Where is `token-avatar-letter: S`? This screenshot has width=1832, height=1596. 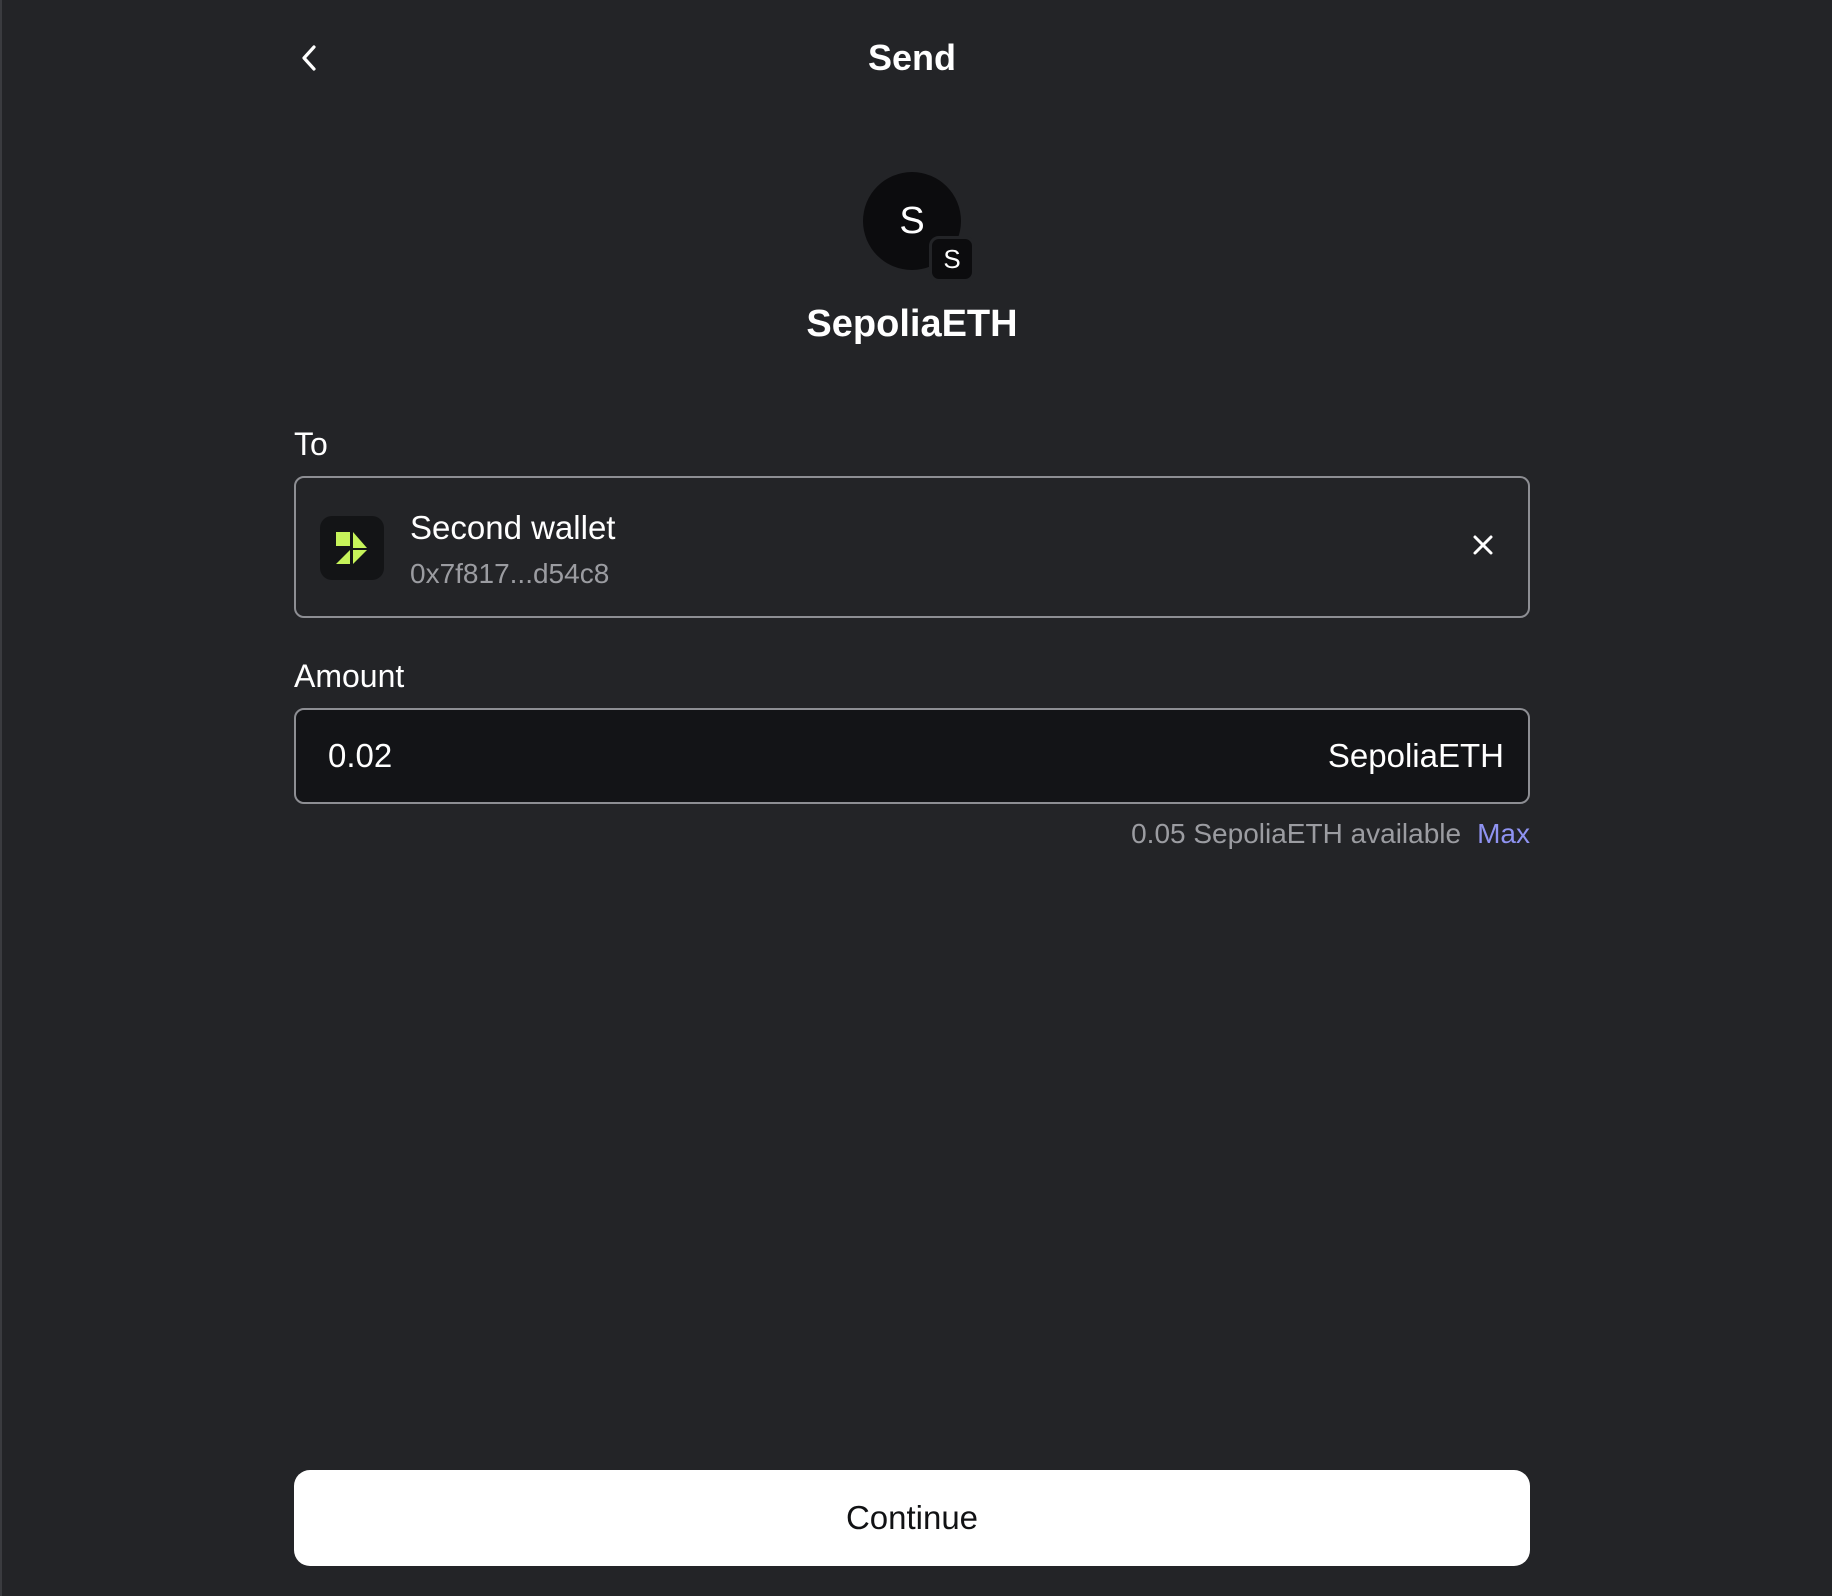
token-avatar-letter: S is located at coordinates (912, 220).